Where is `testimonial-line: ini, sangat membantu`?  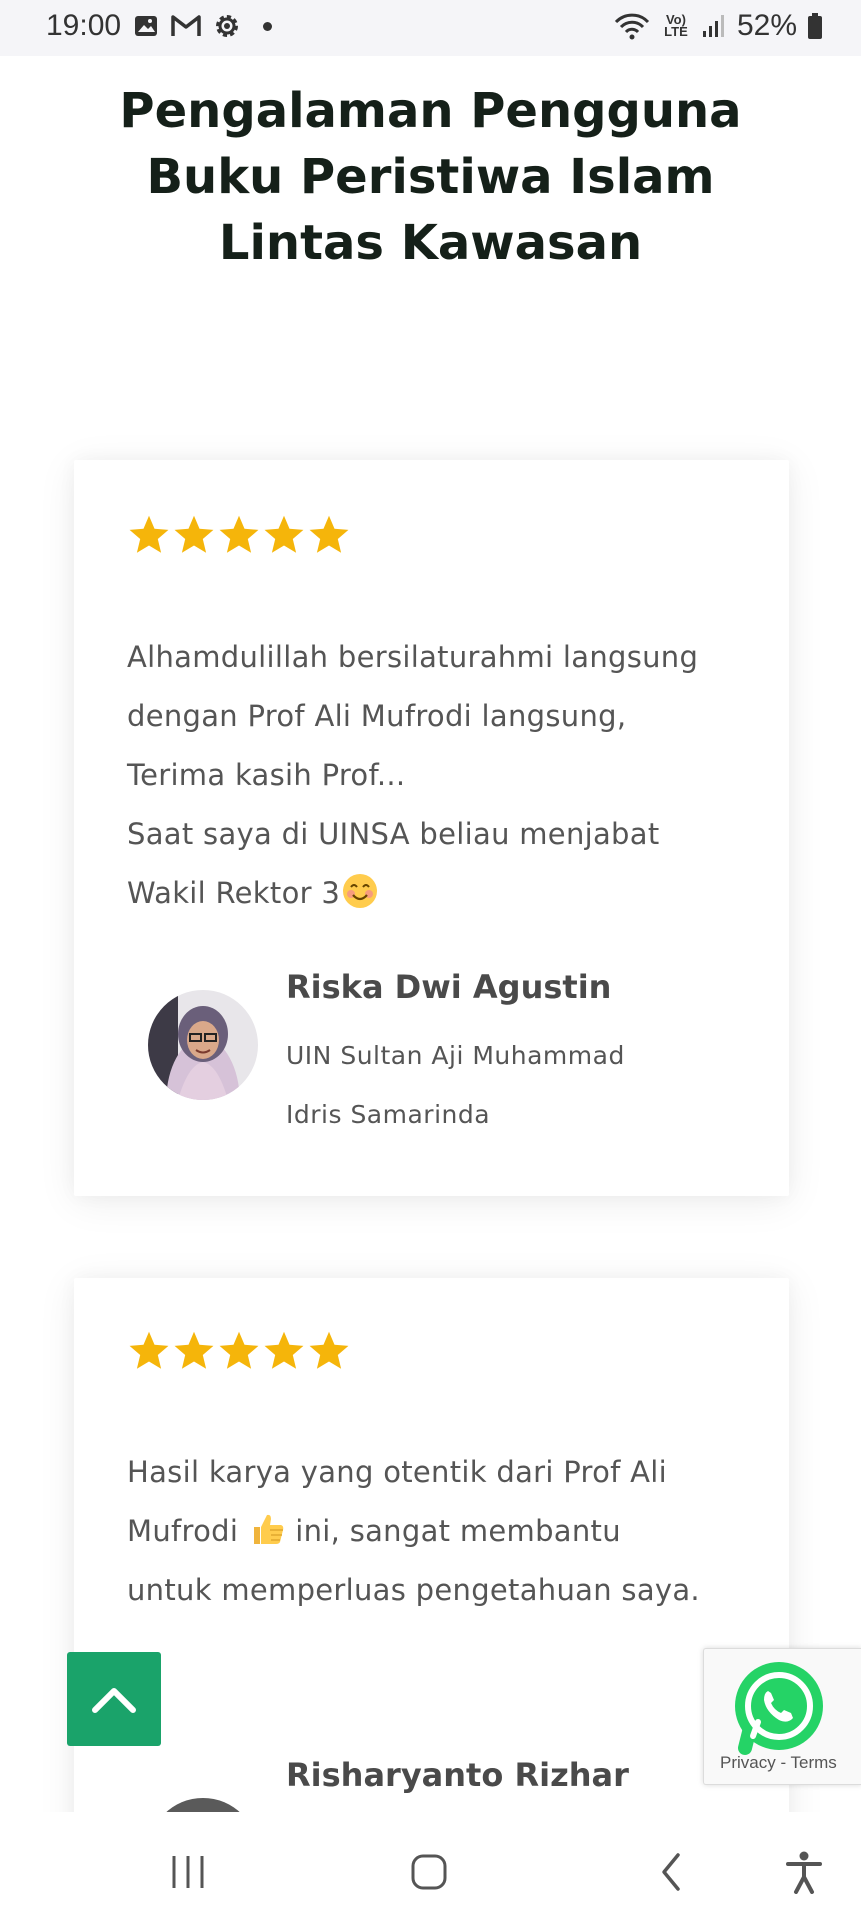 testimonial-line: ini, sangat membantu is located at coordinates (453, 1531).